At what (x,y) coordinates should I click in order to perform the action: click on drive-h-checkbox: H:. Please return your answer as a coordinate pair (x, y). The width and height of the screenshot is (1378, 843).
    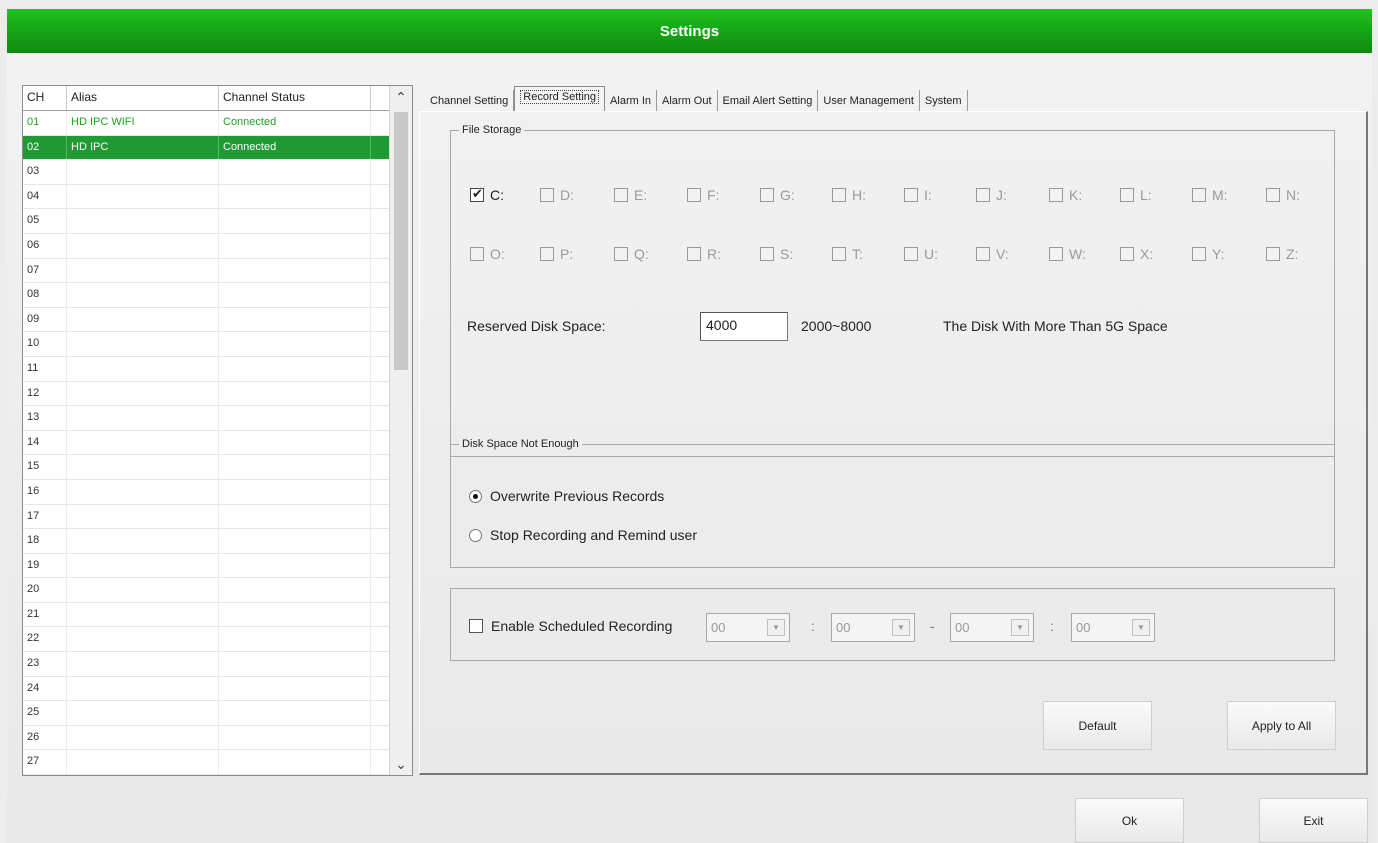
    Looking at the image, I should click on (849, 195).